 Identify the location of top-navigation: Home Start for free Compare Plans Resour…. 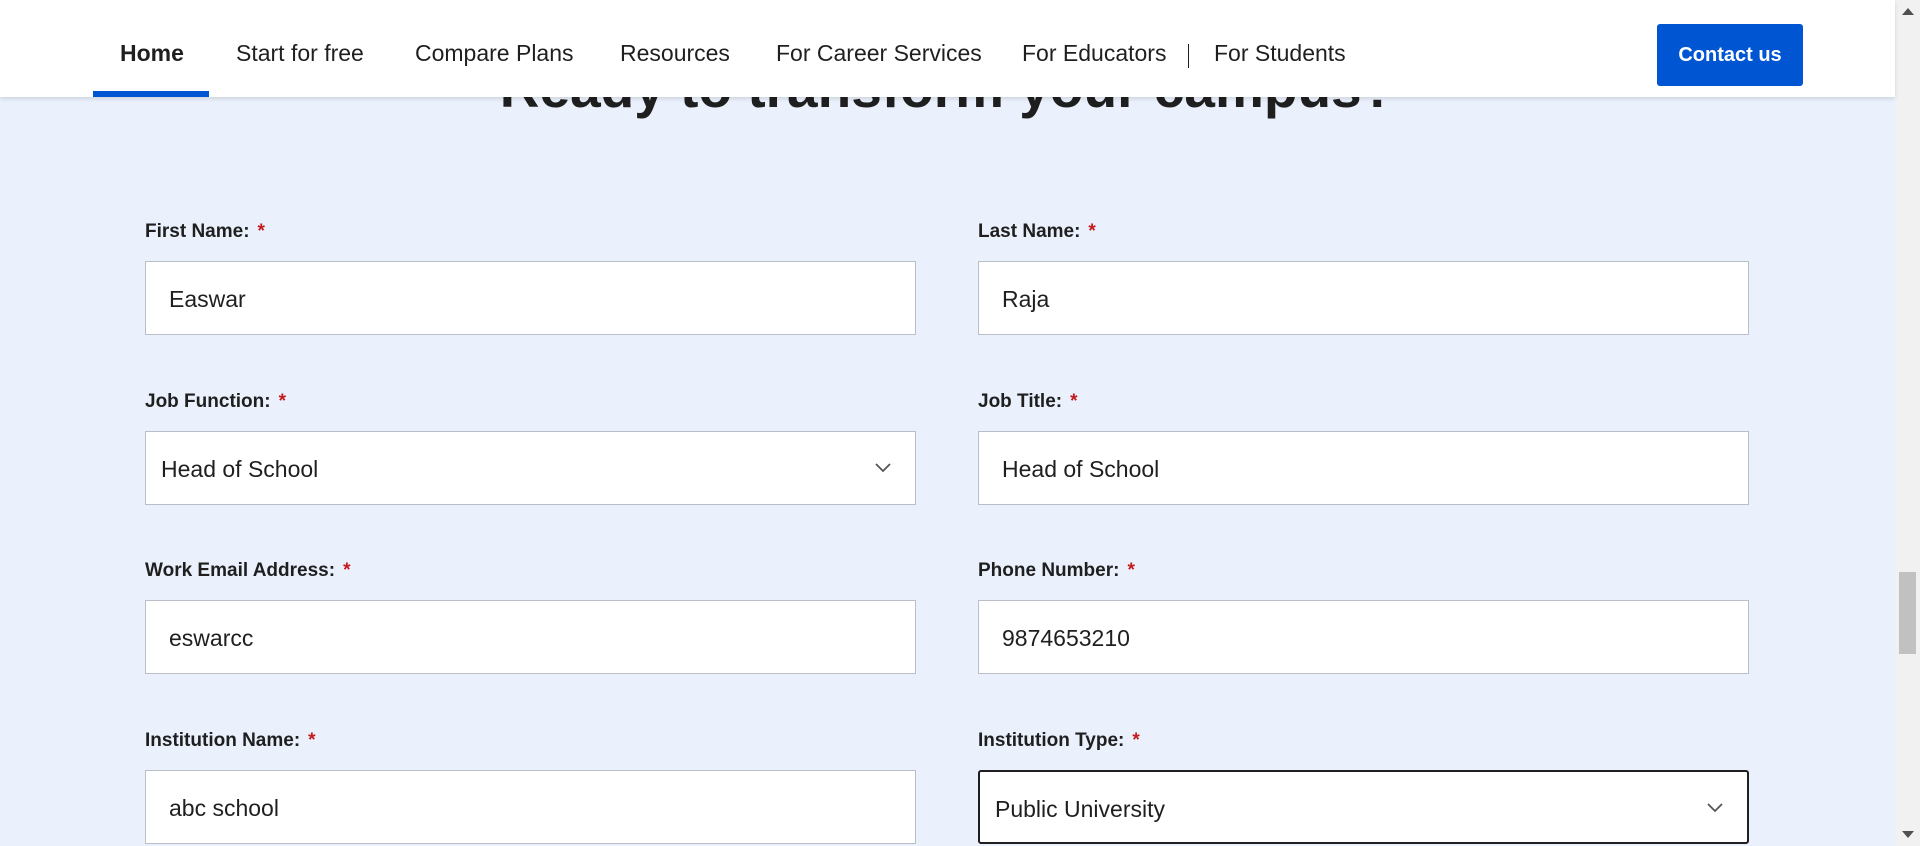
(947, 48).